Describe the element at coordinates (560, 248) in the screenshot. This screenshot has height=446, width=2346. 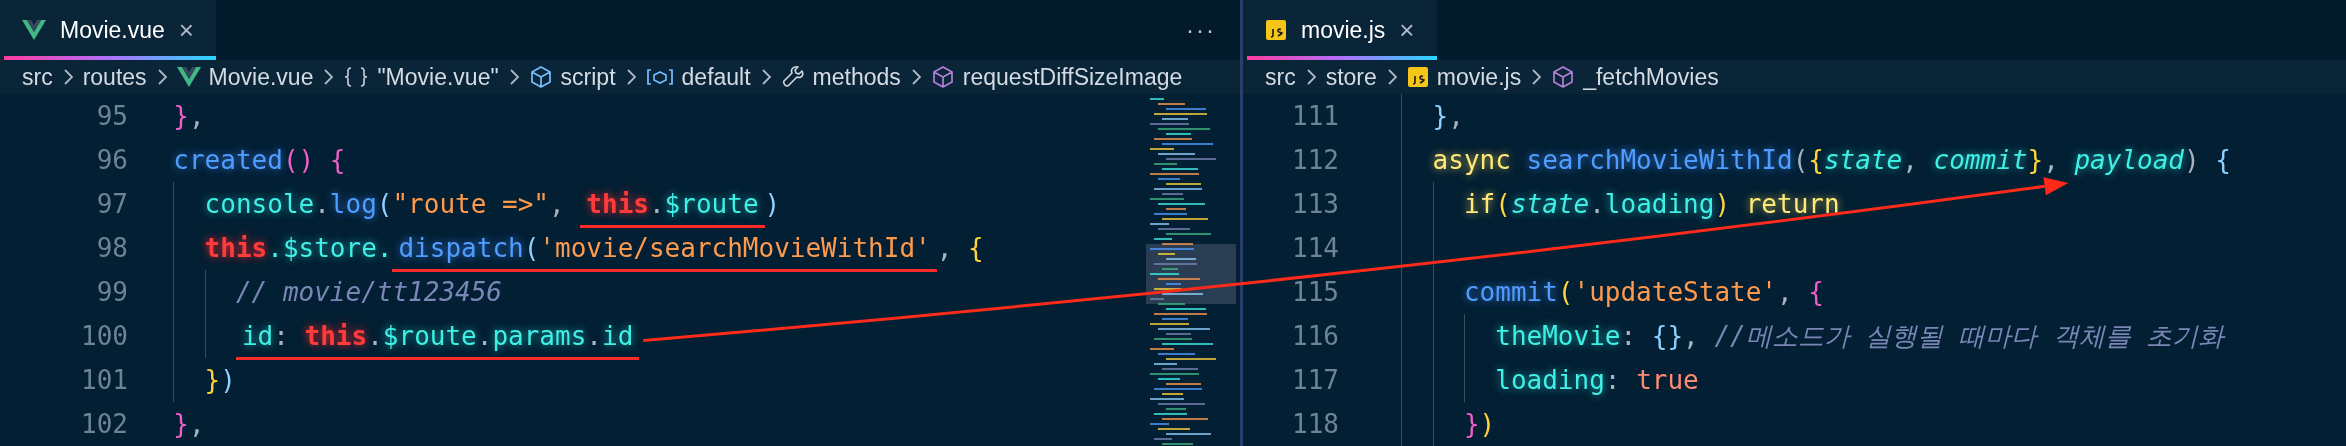
I see `code-line: this.$store. dispatch('movie/searchMovieWithId' , {` at that location.